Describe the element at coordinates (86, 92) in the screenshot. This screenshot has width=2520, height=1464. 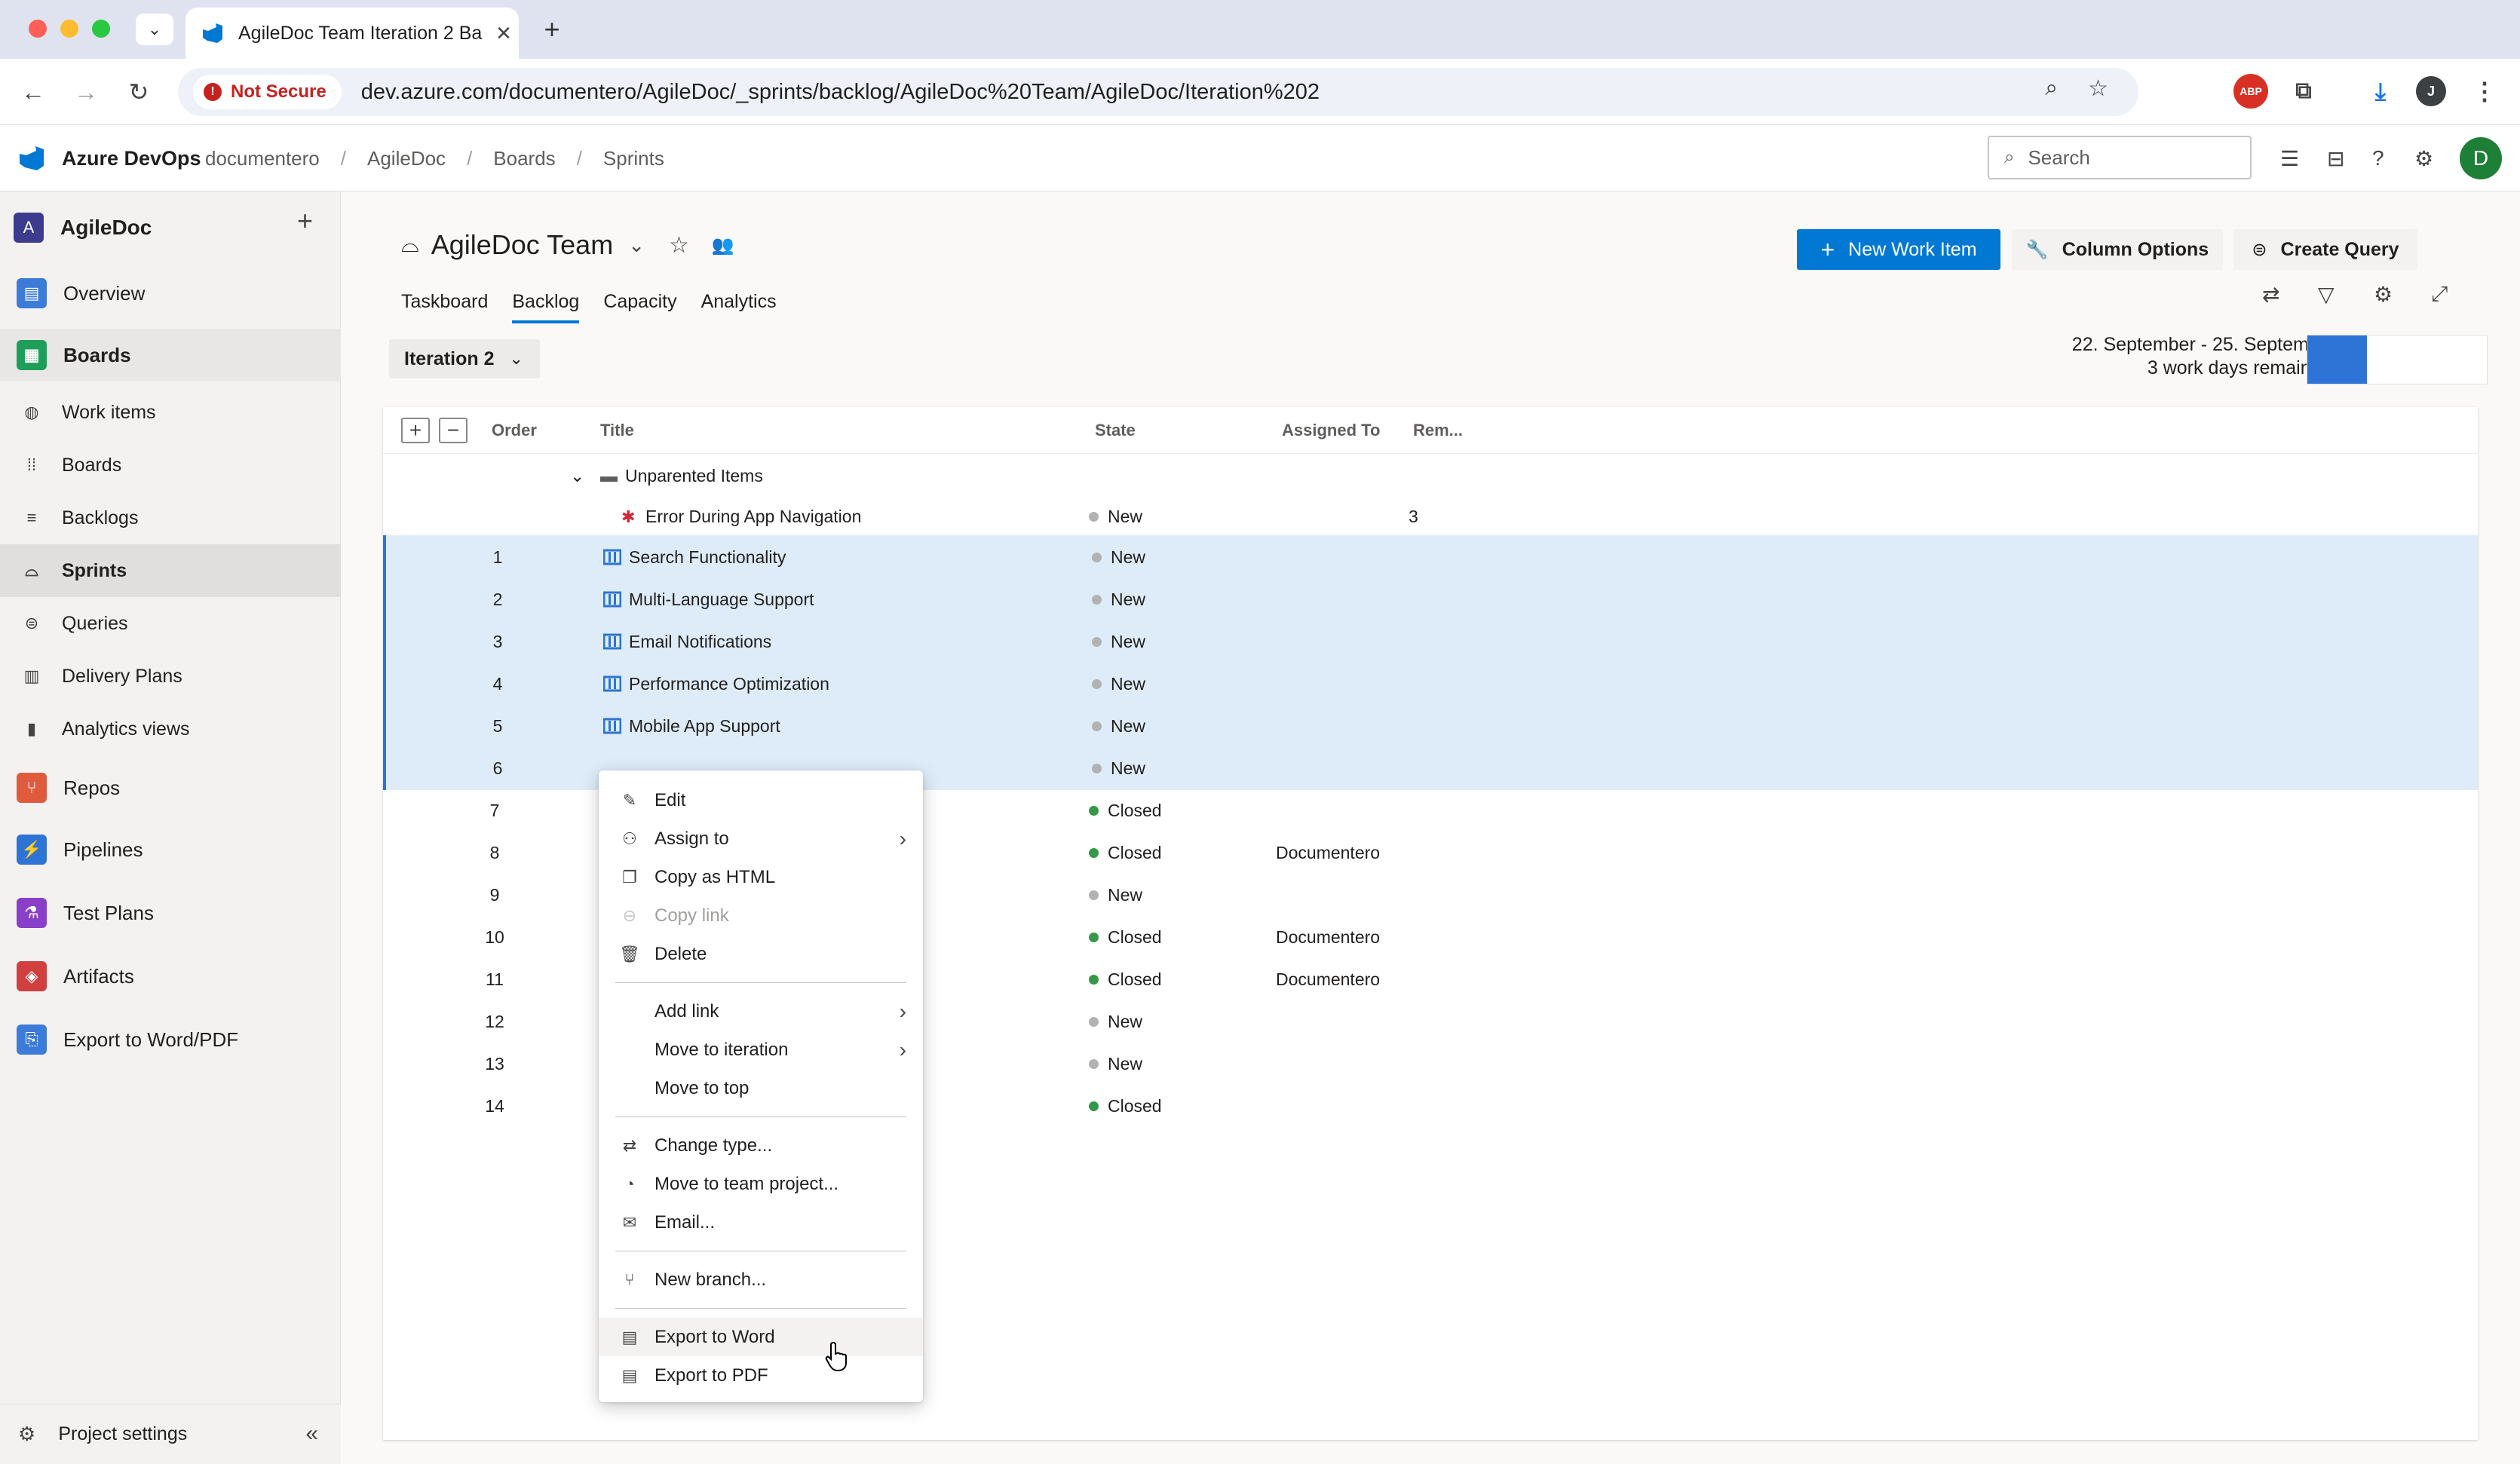
I see `forward-arrow-icon: →` at that location.